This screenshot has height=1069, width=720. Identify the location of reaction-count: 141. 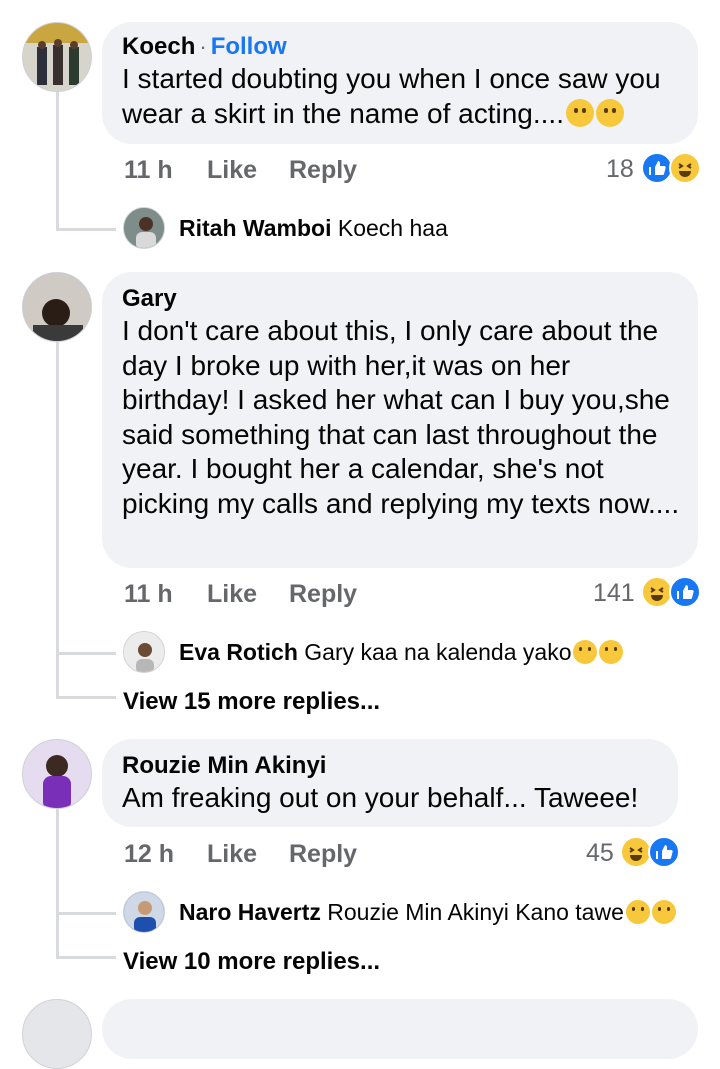
(614, 593).